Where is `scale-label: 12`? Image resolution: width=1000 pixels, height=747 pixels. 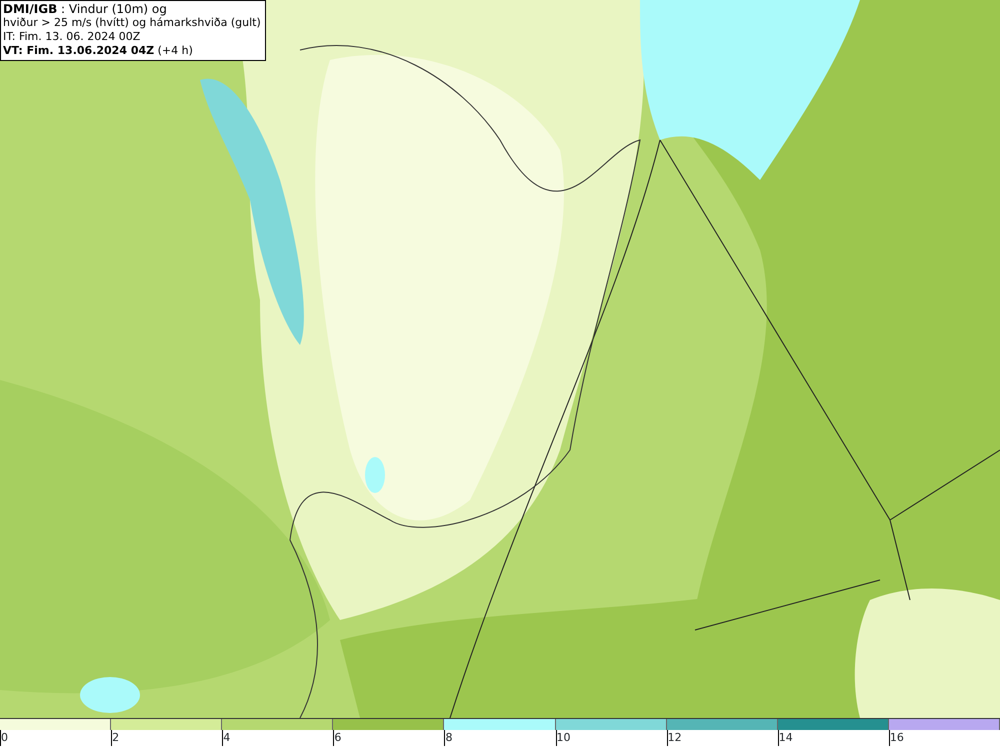
scale-label: 12 is located at coordinates (674, 738).